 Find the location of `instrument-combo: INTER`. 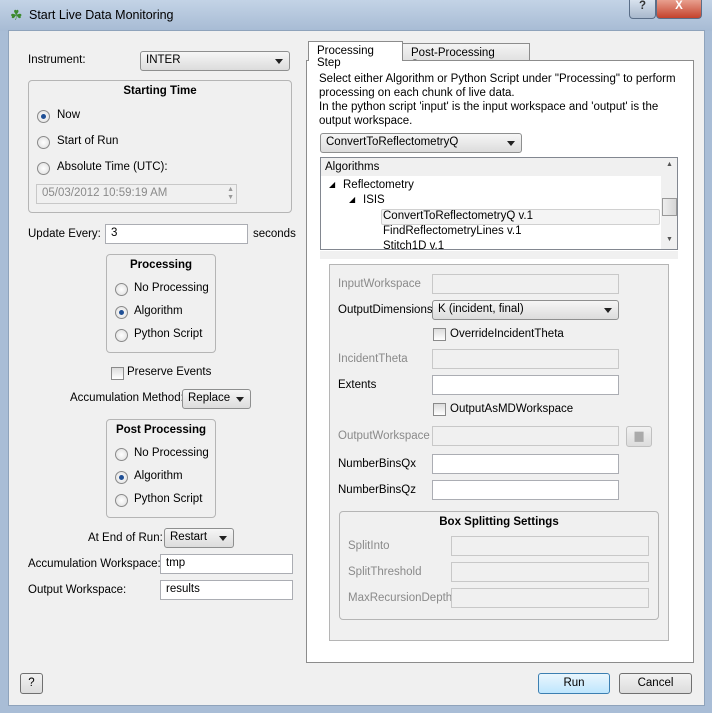

instrument-combo: INTER is located at coordinates (215, 61).